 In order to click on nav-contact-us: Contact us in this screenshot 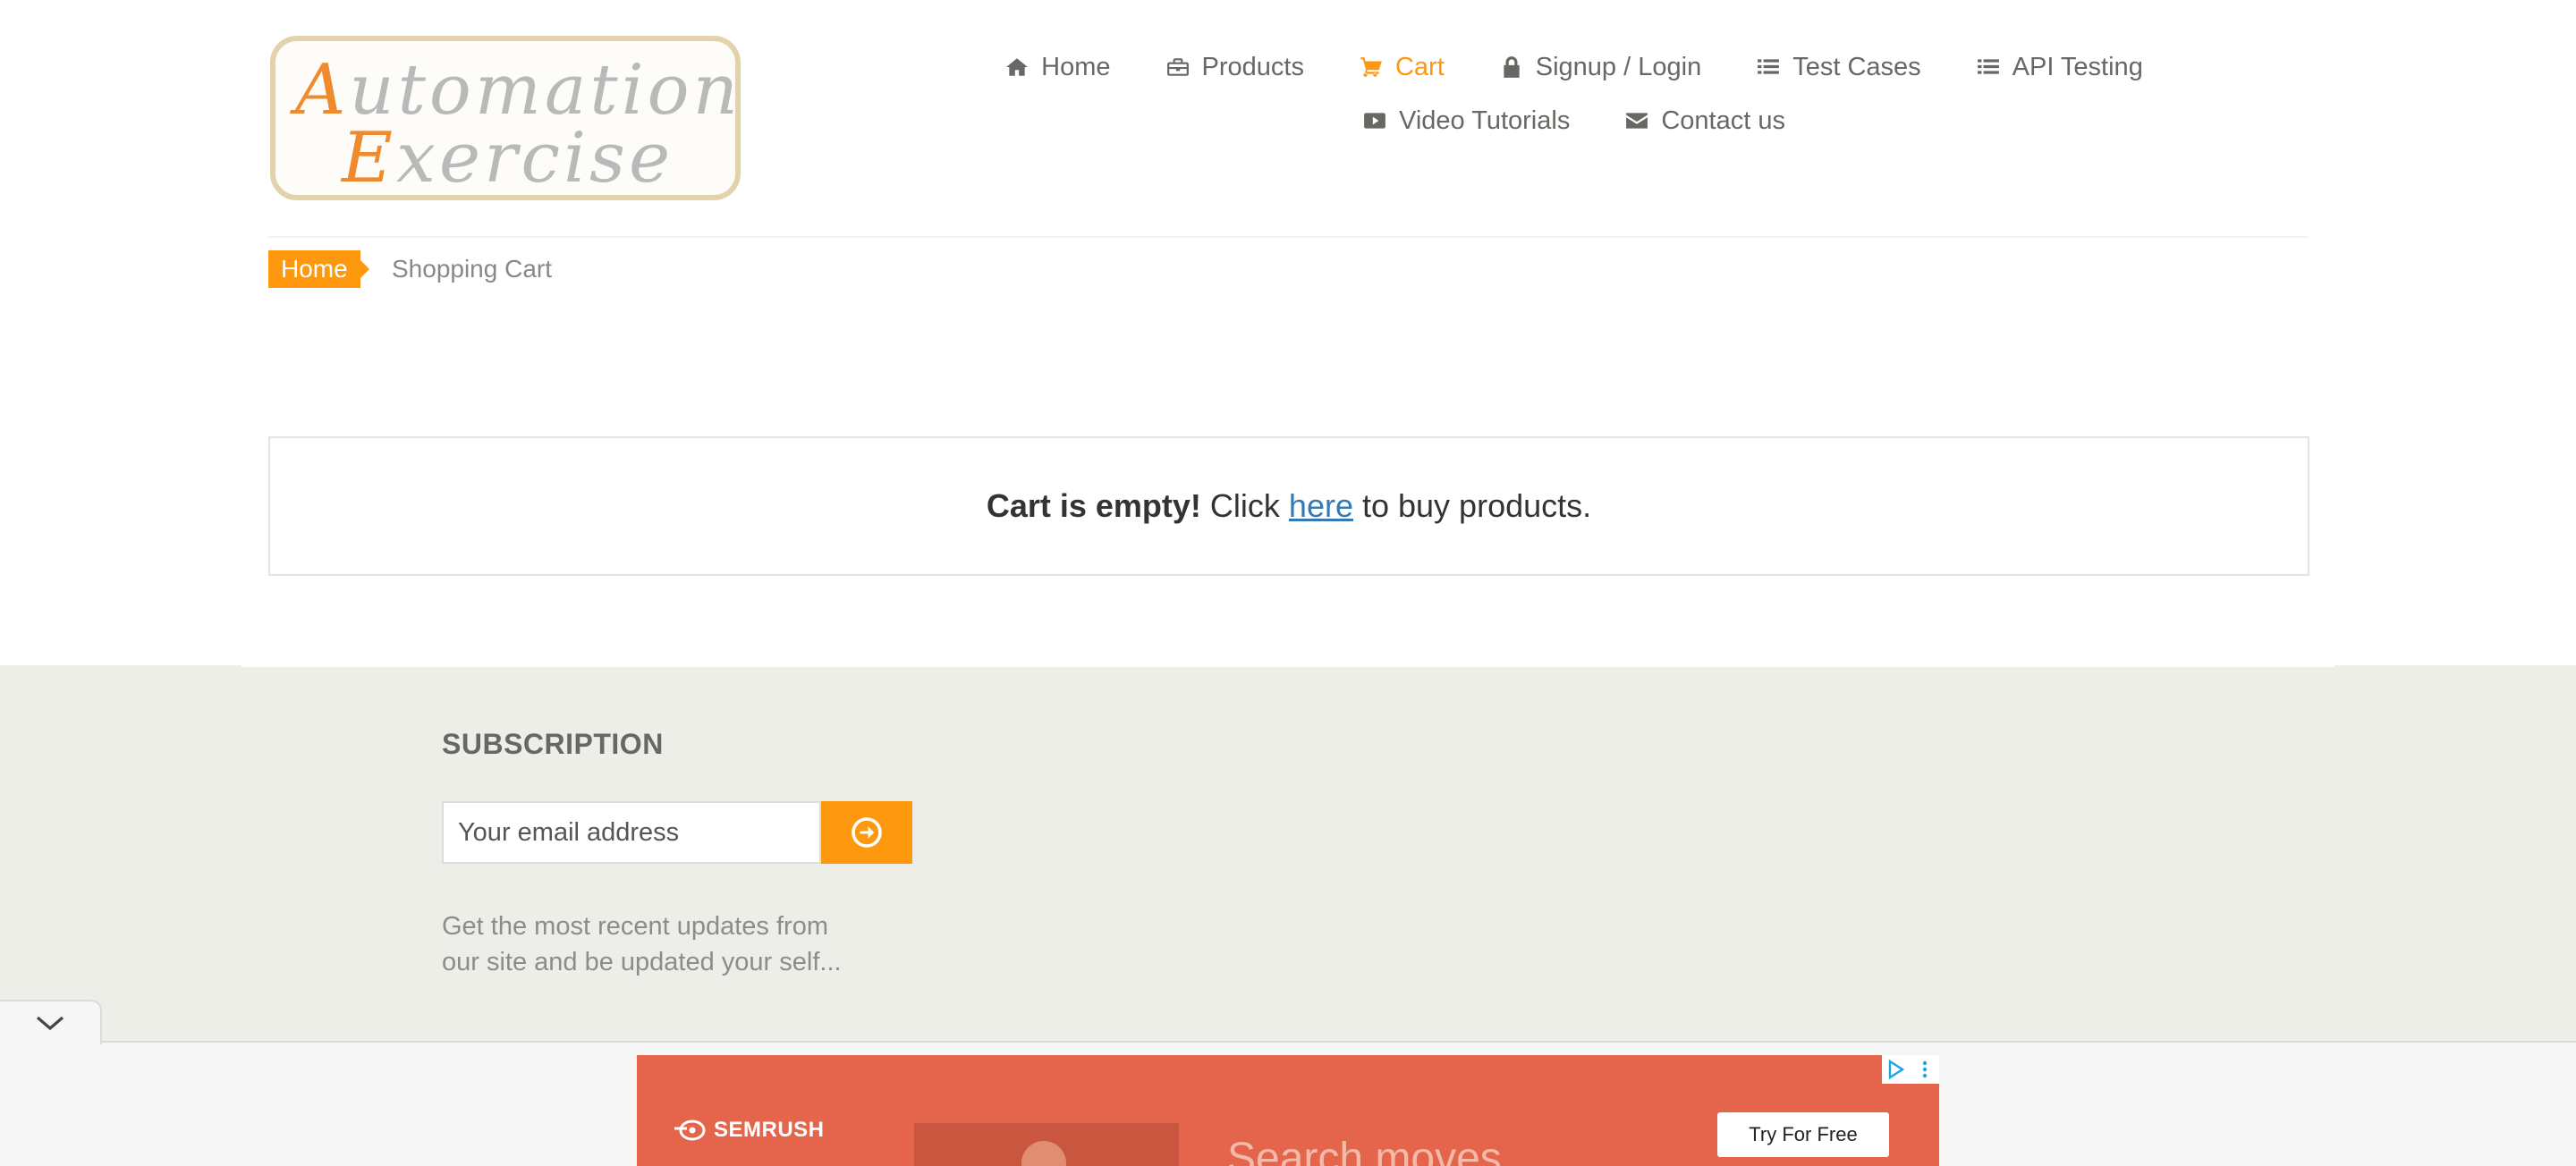, I will do `click(1705, 121)`.